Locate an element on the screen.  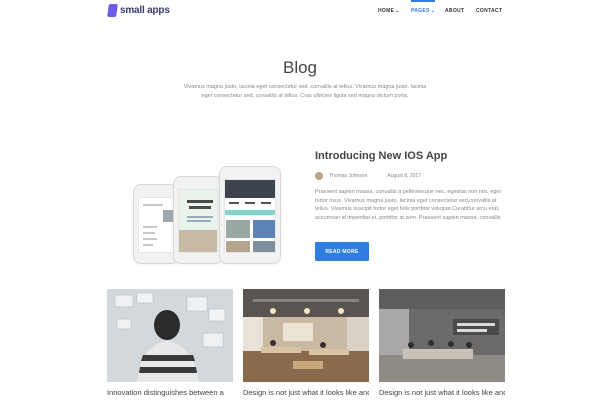
nav-item-label: ABOUT is located at coordinates (455, 11).